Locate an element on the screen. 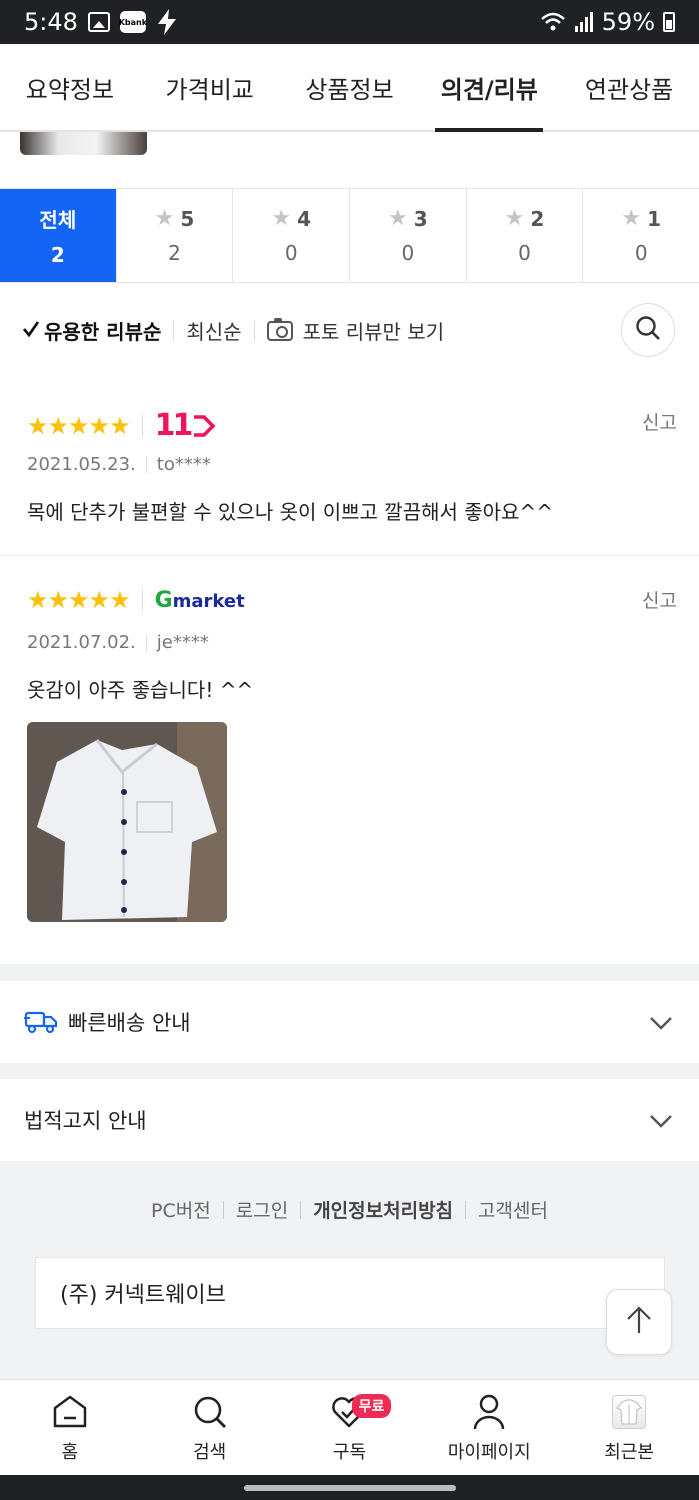 The height and width of the screenshot is (1500, 699). nav-search: 검색 is located at coordinates (210, 1427).